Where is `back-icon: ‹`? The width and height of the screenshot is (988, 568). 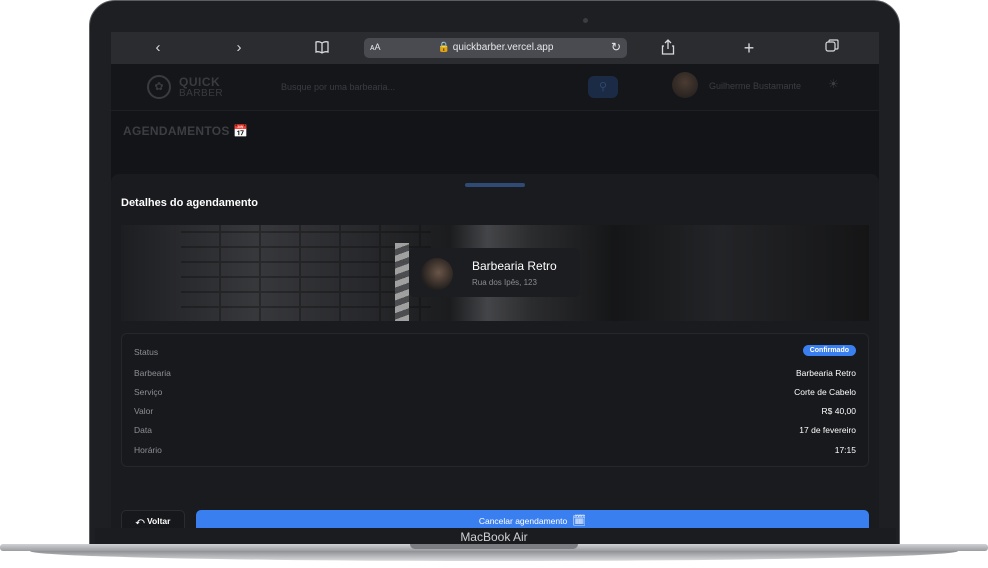
back-icon: ‹ is located at coordinates (158, 48).